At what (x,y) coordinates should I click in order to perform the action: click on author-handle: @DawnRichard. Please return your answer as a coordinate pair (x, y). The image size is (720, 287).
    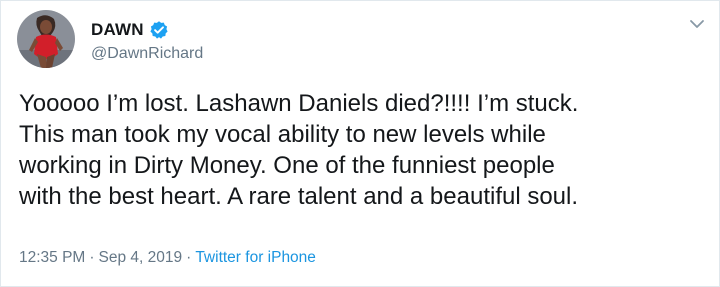
    Looking at the image, I should click on (147, 54).